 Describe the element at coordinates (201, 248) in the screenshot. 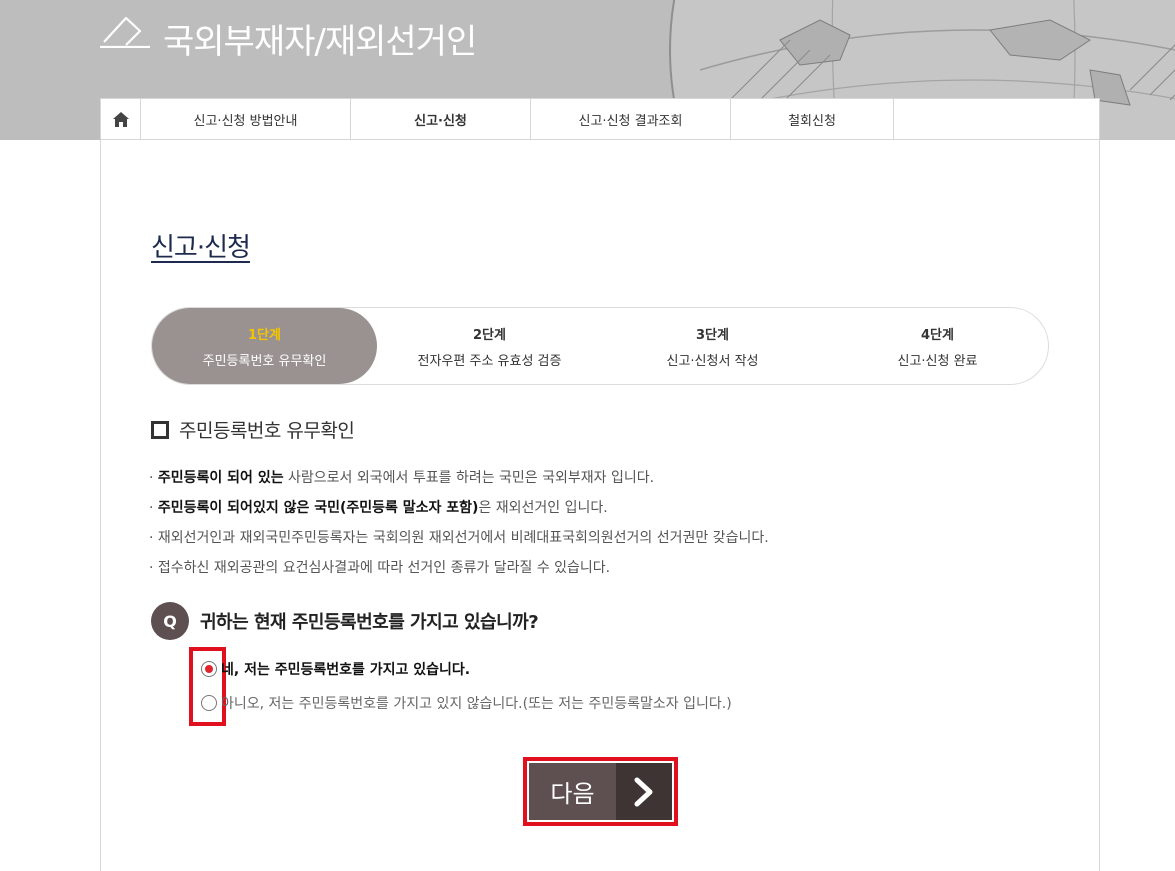

I see `page-title: 신고·신청` at that location.